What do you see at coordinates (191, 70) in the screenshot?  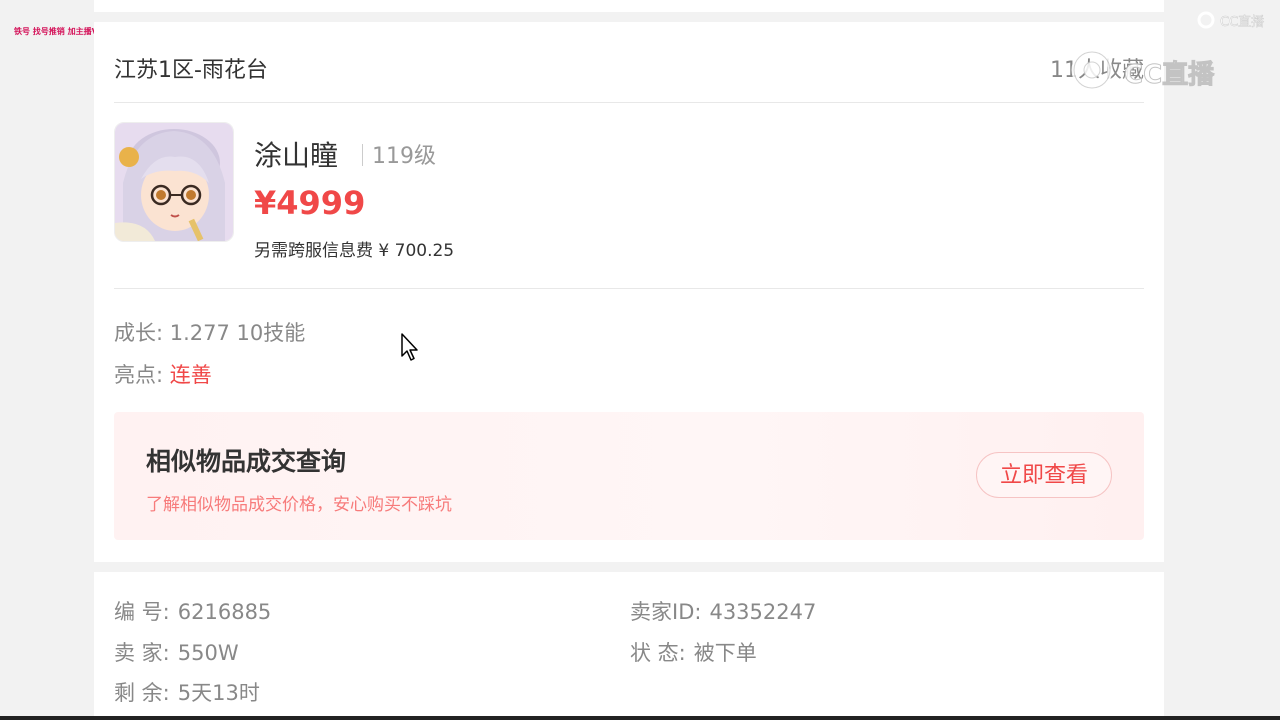 I see `server-name: 江苏1区-雨花台` at bounding box center [191, 70].